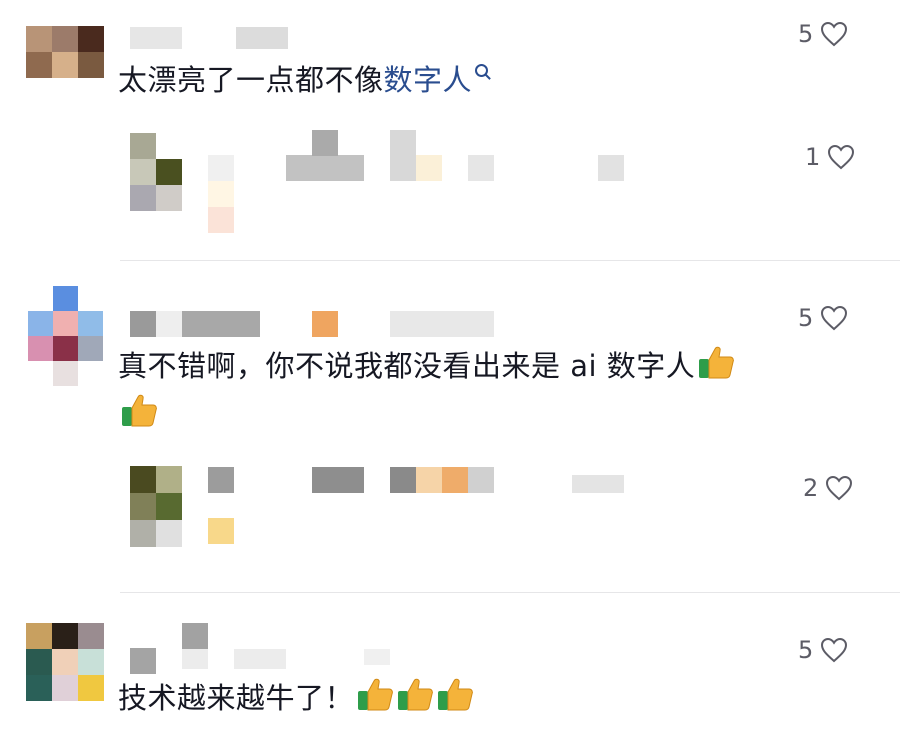 This screenshot has width=900, height=737. I want to click on like-count: 2, so click(811, 488).